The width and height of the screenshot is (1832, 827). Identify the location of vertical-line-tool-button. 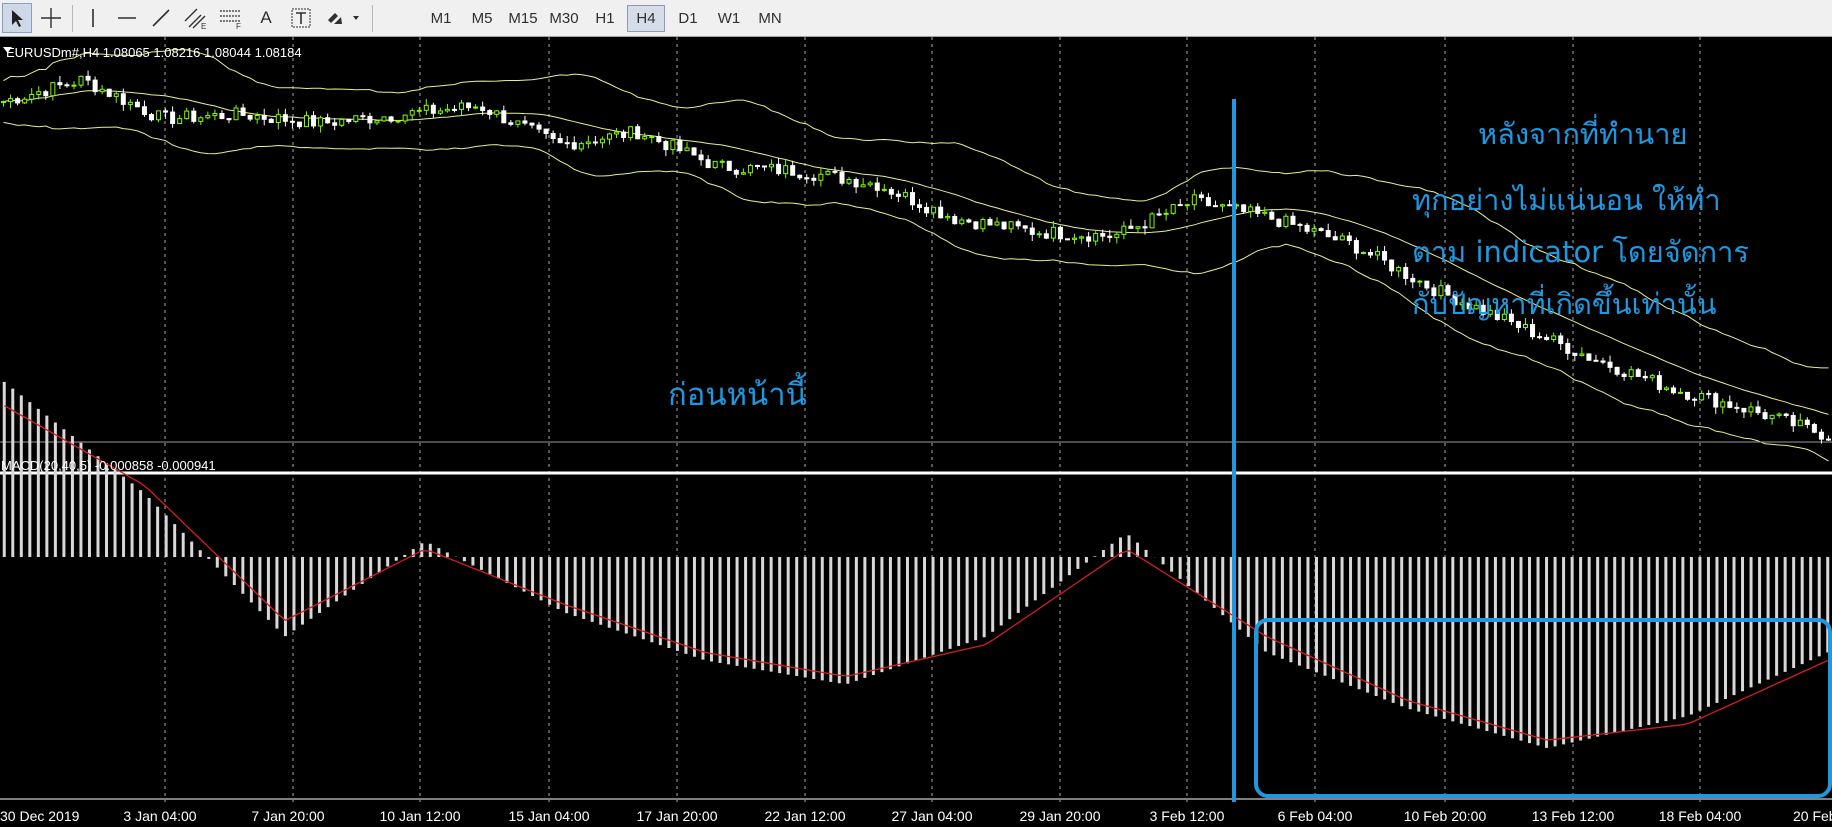
(93, 18).